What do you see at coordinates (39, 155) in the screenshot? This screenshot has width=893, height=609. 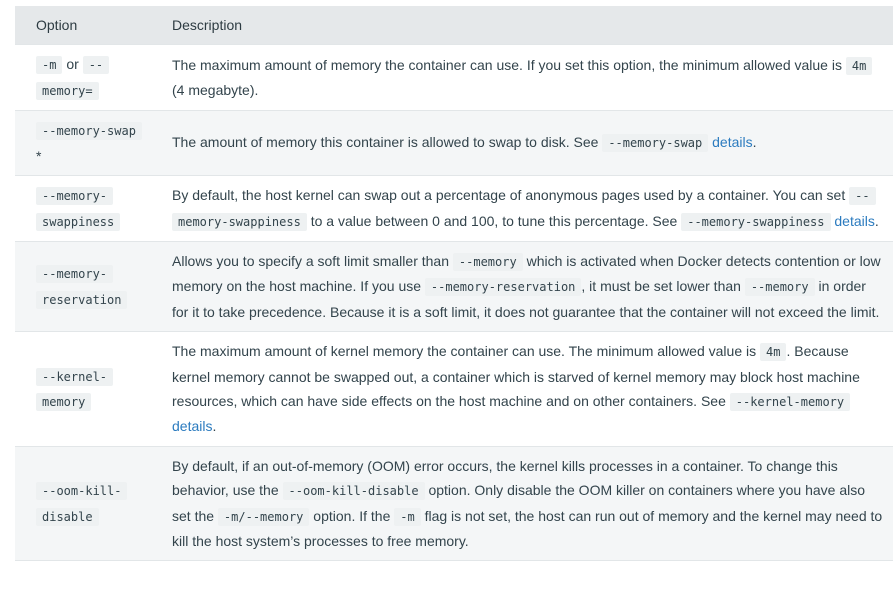 I see `option-asterisk: *` at bounding box center [39, 155].